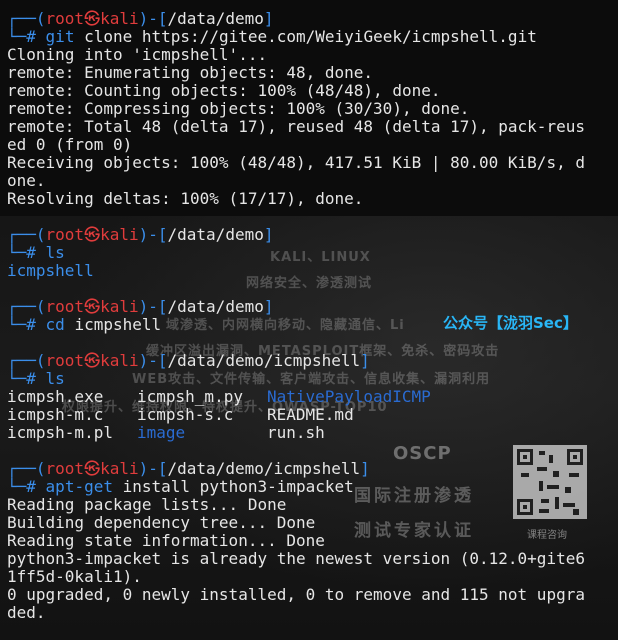  I want to click on output-line: one., so click(26, 181).